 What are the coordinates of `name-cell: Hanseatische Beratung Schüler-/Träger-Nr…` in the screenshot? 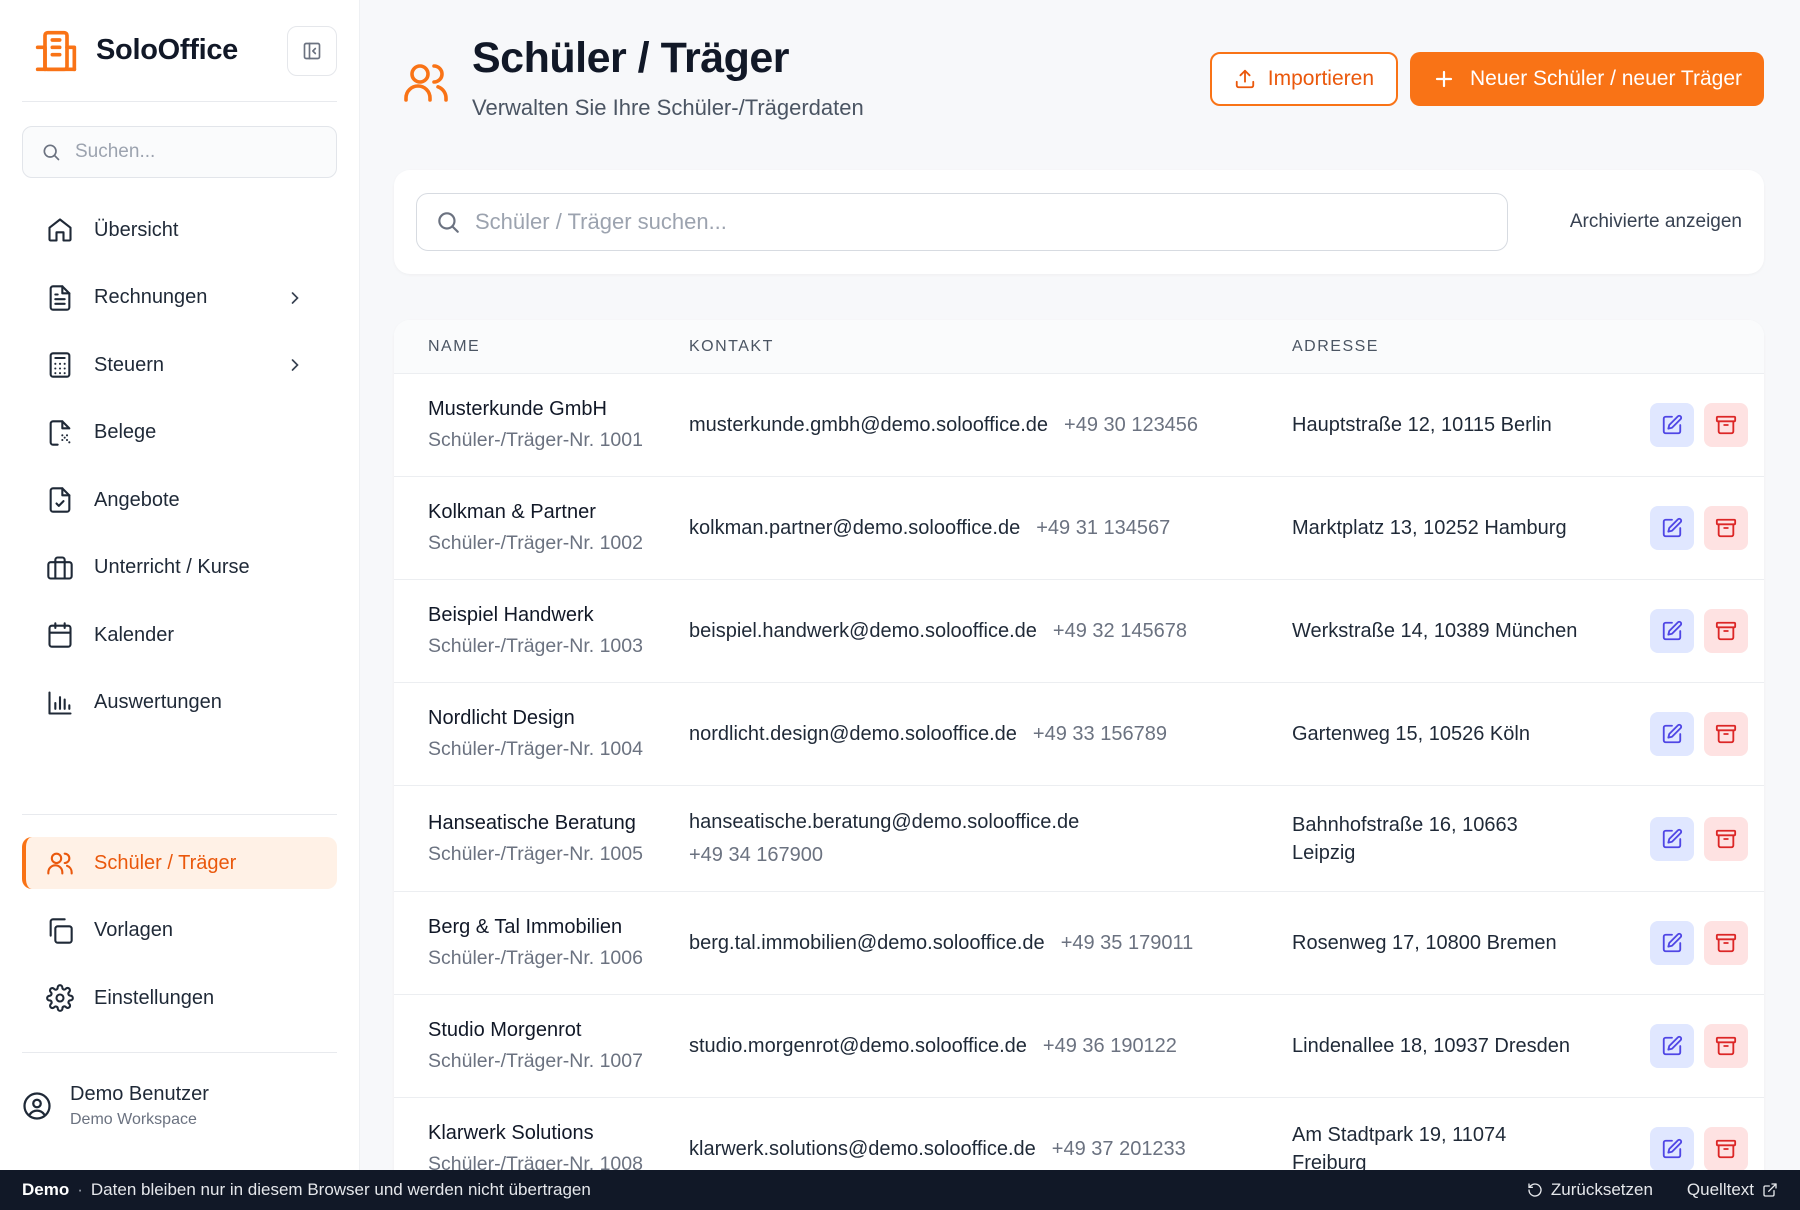 It's located at (541, 839).